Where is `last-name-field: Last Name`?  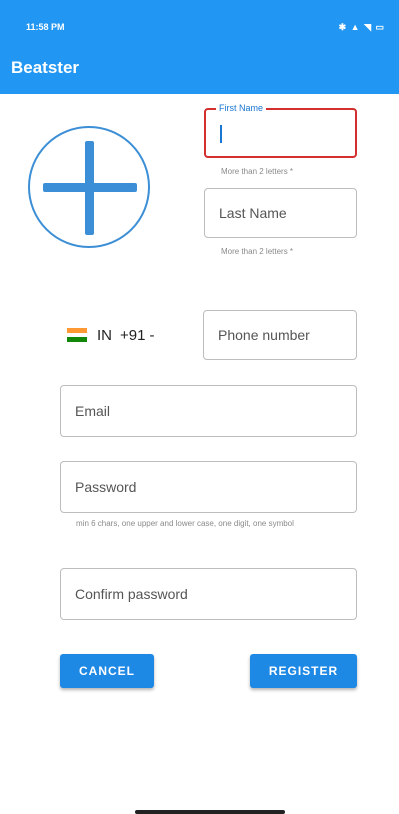
last-name-field: Last Name is located at coordinates (280, 213).